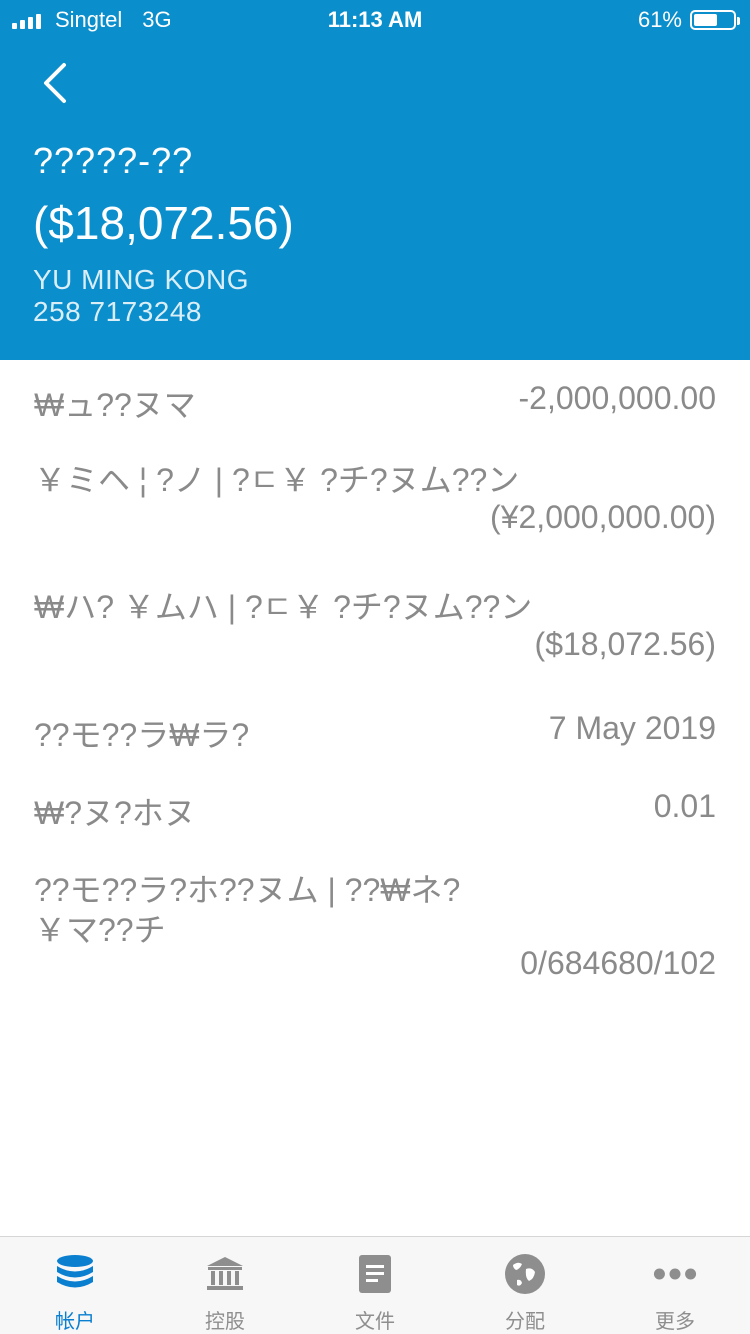 Image resolution: width=750 pixels, height=1334 pixels. I want to click on bank-icon, so click(225, 1274).